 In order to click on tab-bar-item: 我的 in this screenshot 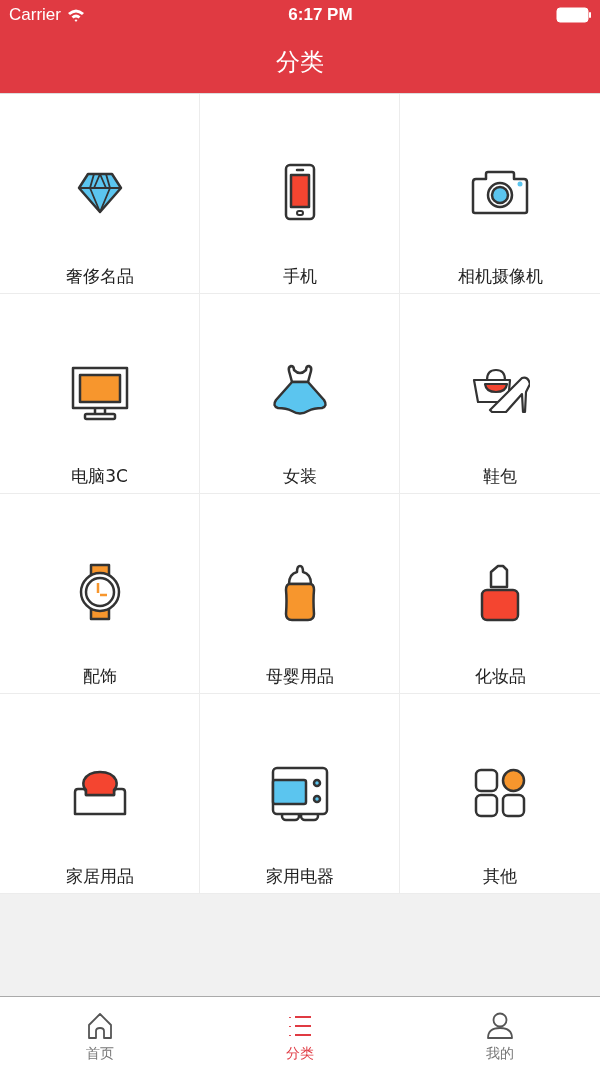, I will do `click(500, 1032)`.